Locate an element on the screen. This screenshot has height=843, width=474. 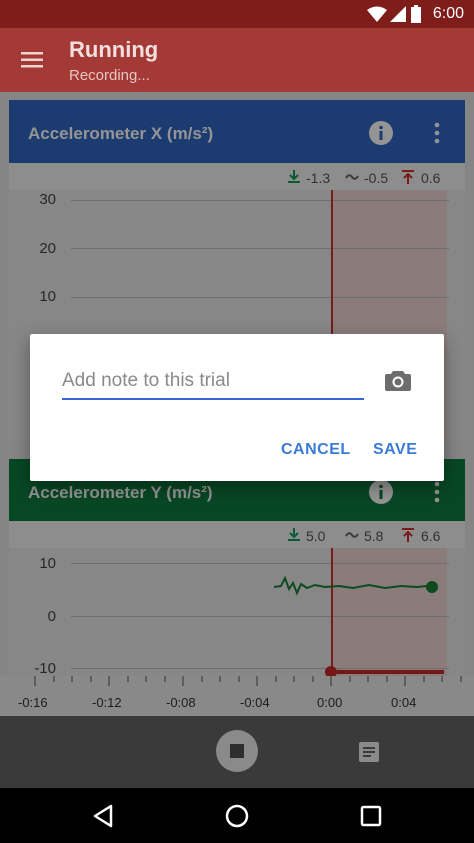
system-nav-bar is located at coordinates (237, 815).